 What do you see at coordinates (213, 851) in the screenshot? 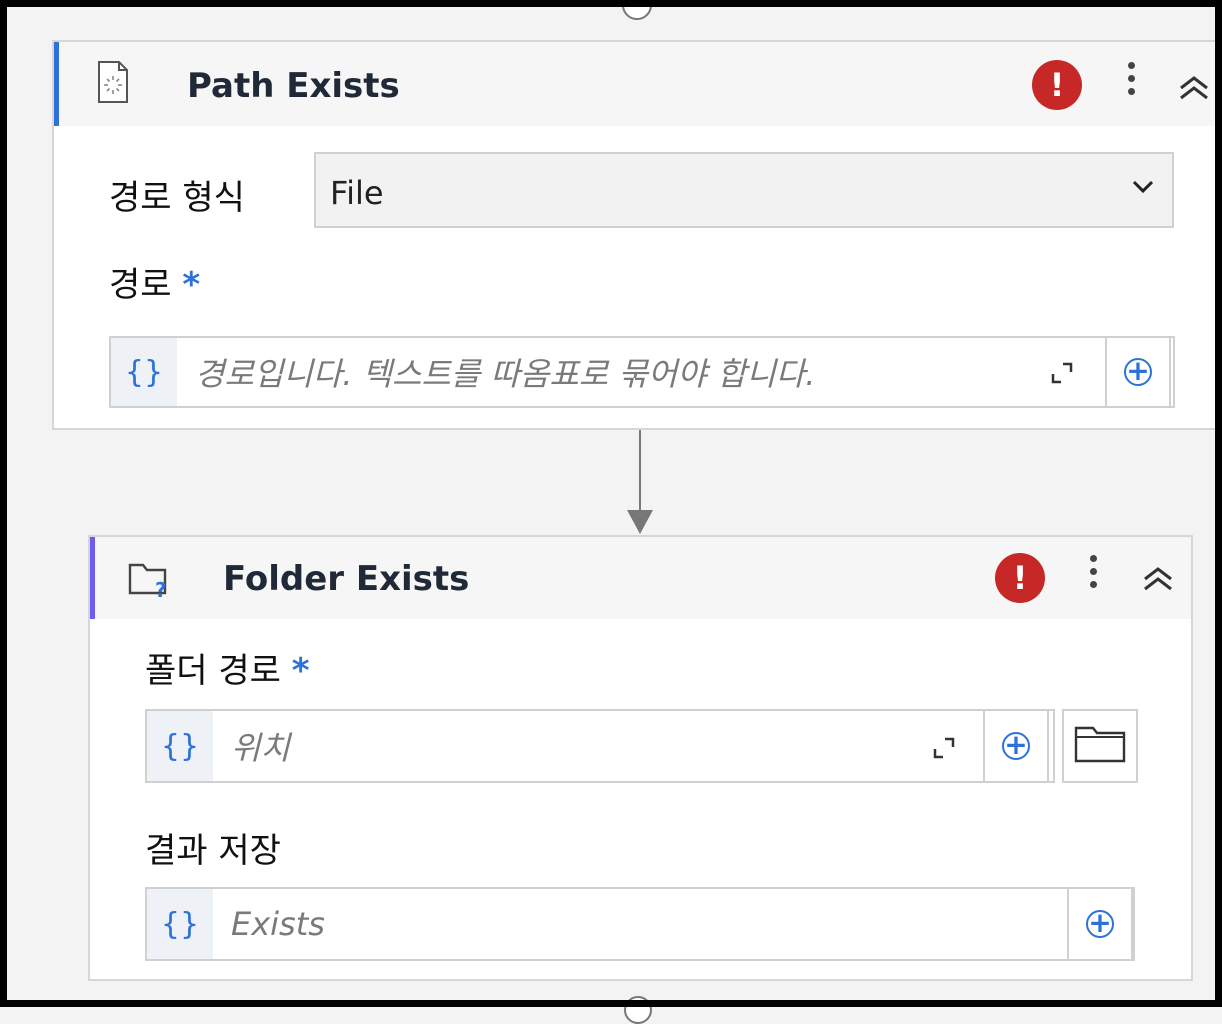
I see `save-result-label: 결과 저장` at bounding box center [213, 851].